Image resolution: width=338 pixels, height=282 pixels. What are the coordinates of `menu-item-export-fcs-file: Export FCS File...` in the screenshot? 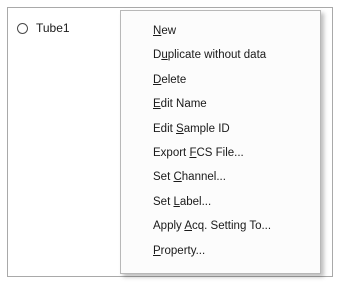 It's located at (220, 153).